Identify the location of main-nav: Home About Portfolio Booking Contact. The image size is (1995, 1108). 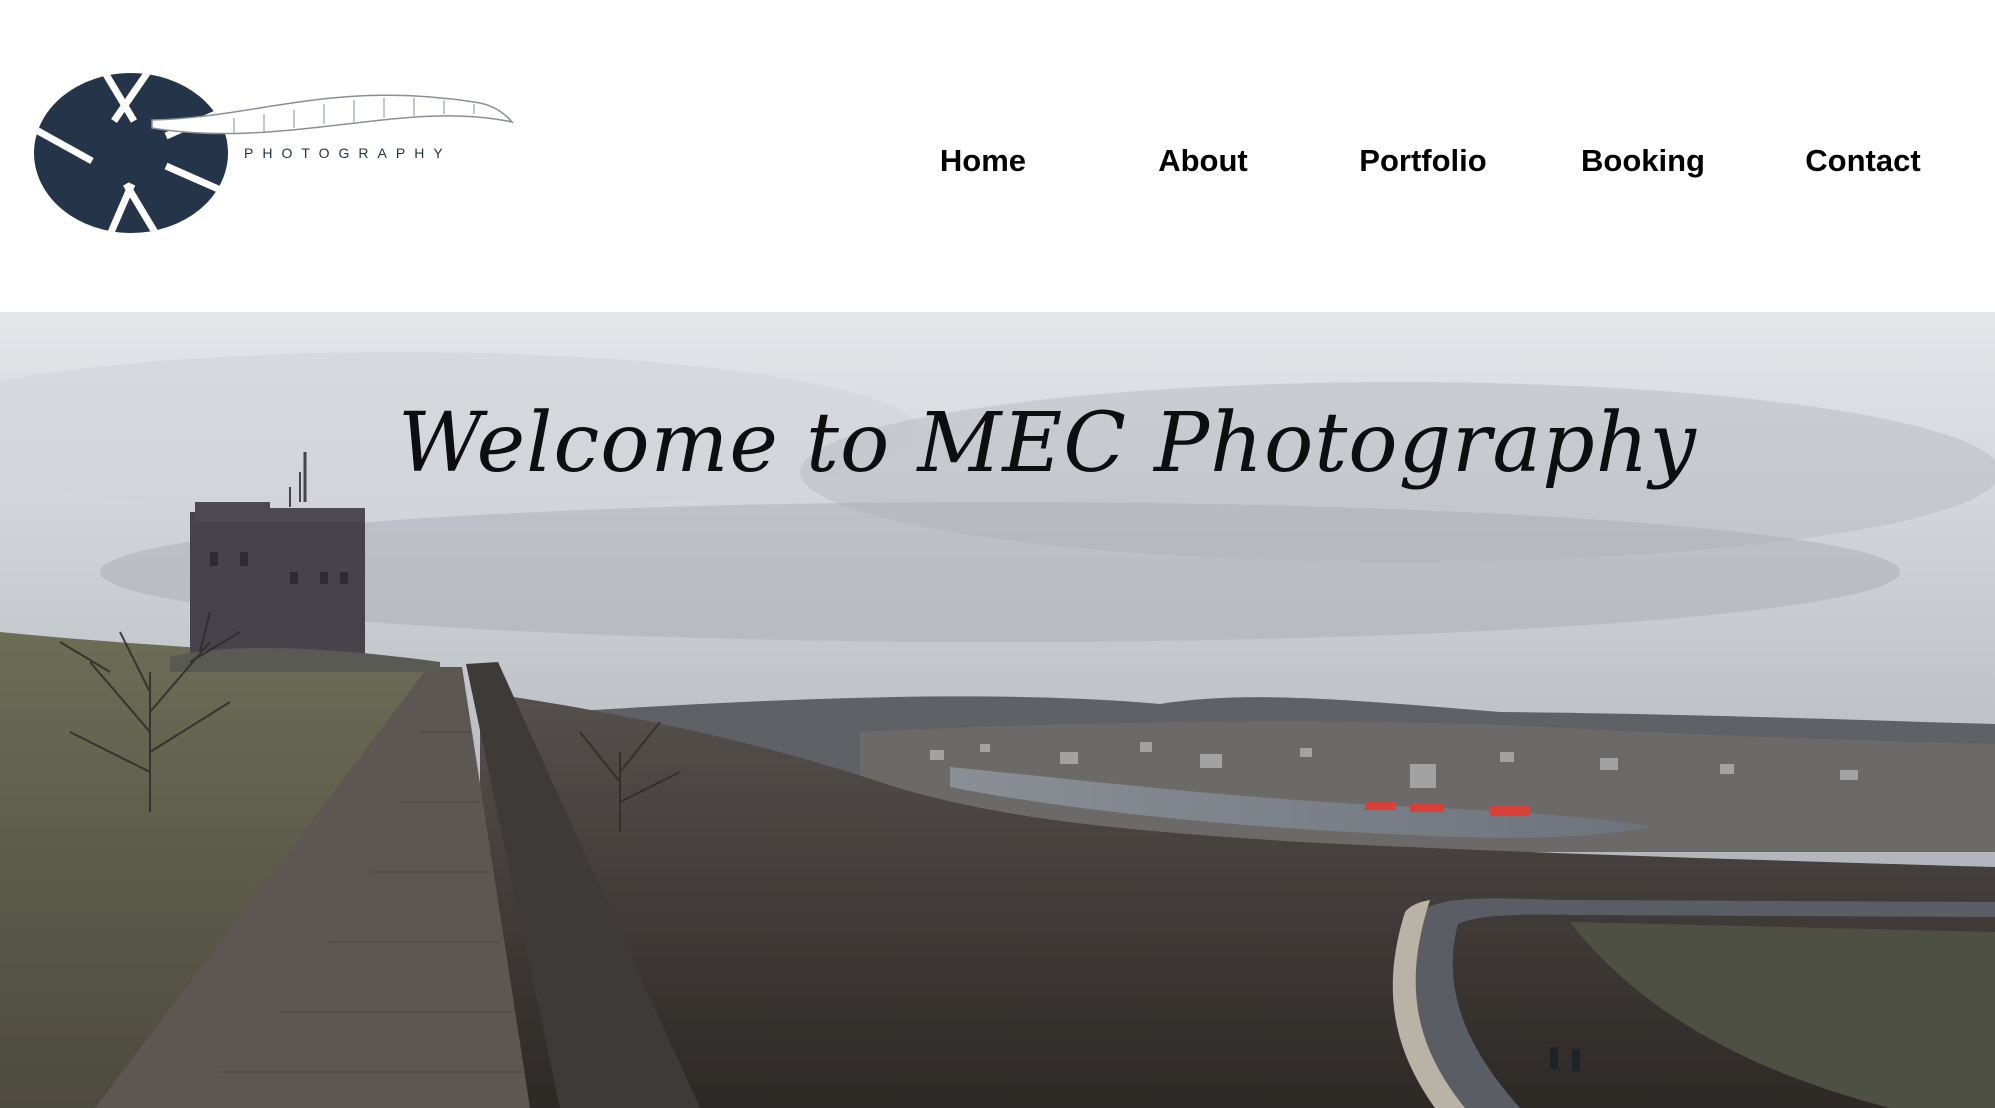
(997, 161).